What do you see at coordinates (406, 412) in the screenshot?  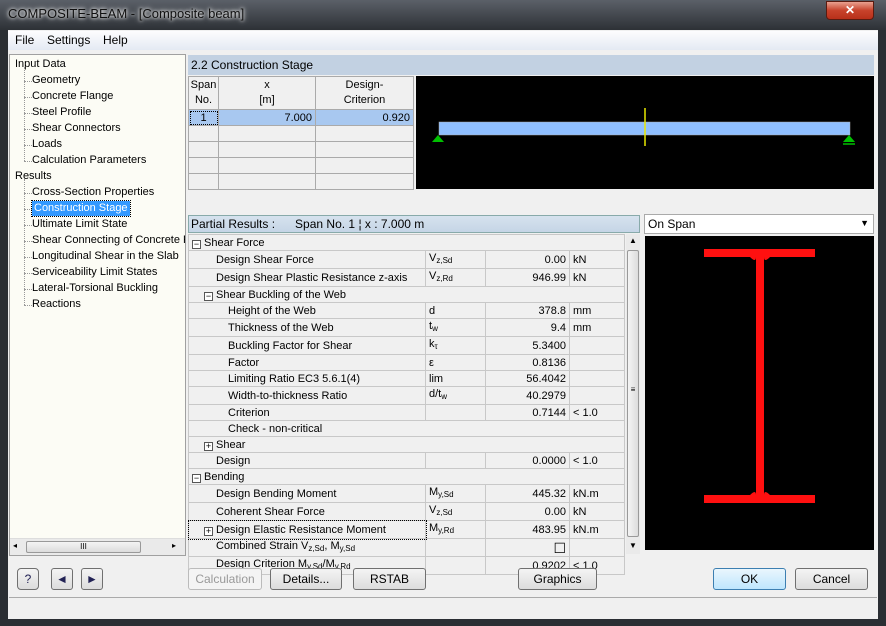 I see `table-row: Criterion 0.7144 < 1.0` at bounding box center [406, 412].